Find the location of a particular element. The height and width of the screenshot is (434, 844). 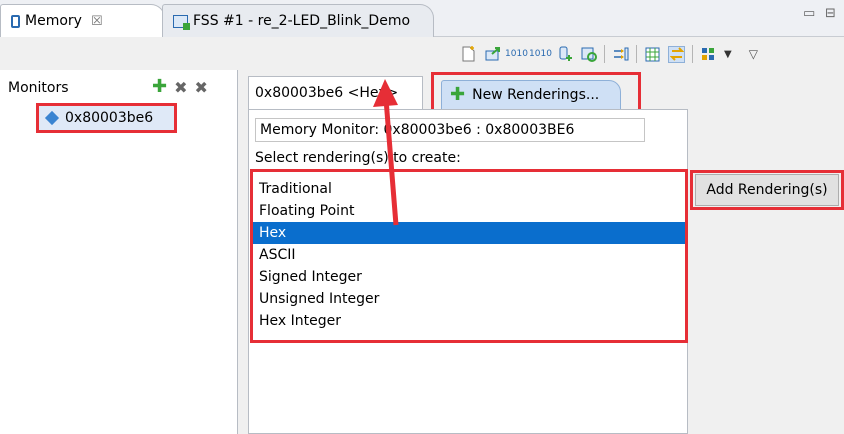

view-menu-chevron-icon: ▽ is located at coordinates (753, 54).